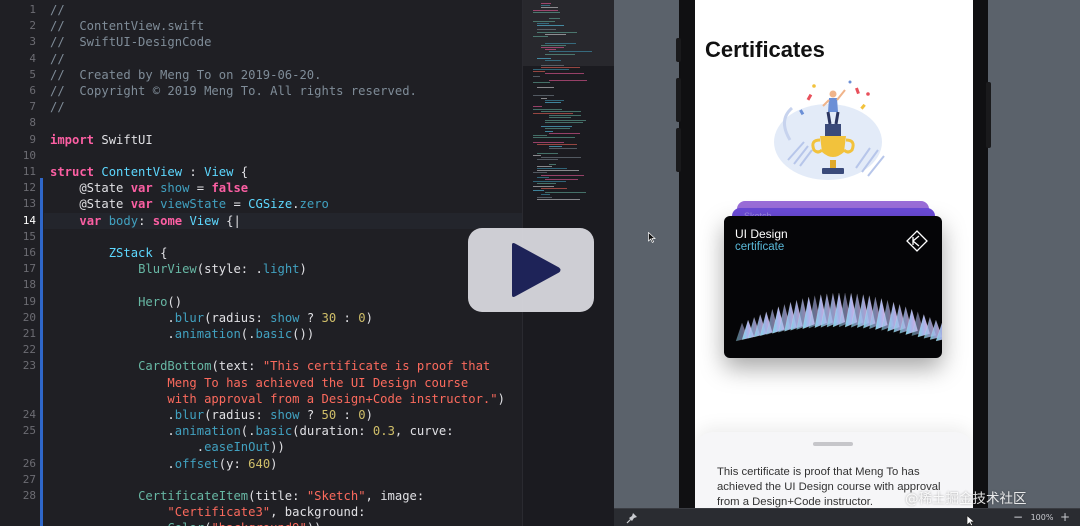 The height and width of the screenshot is (526, 1080). I want to click on card-3d-artwork, so click(838, 317).